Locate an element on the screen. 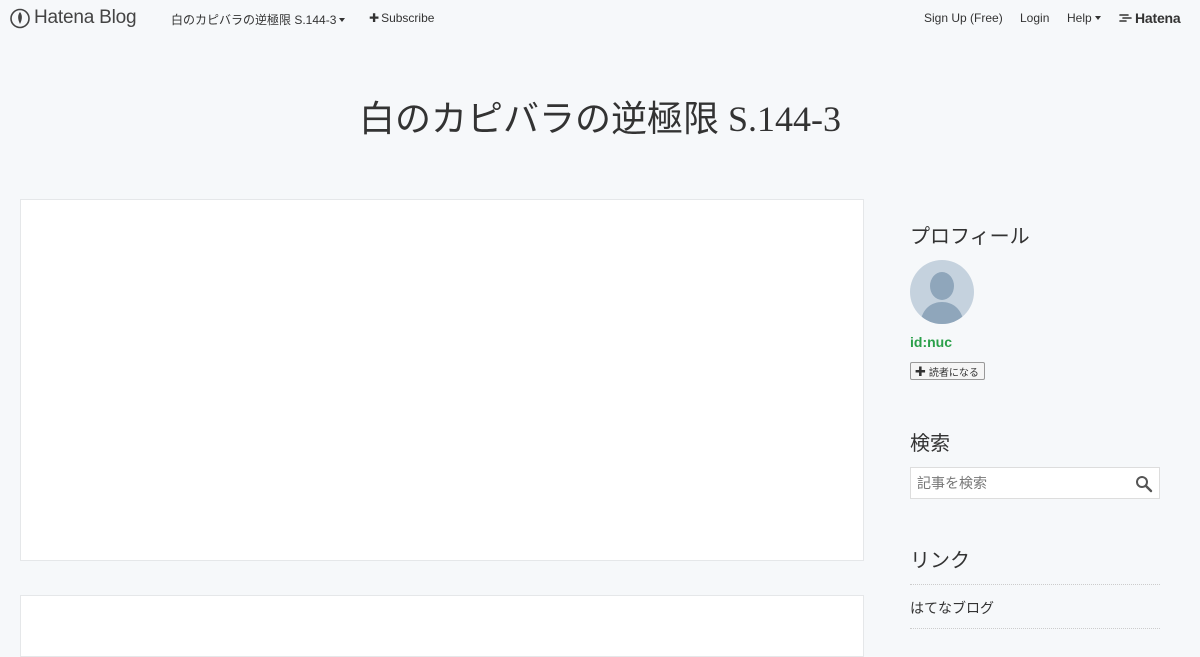 The width and height of the screenshot is (1200, 657). blog-name-menu: 白のカピバラの逆極限 S.144-3 is located at coordinates (258, 19).